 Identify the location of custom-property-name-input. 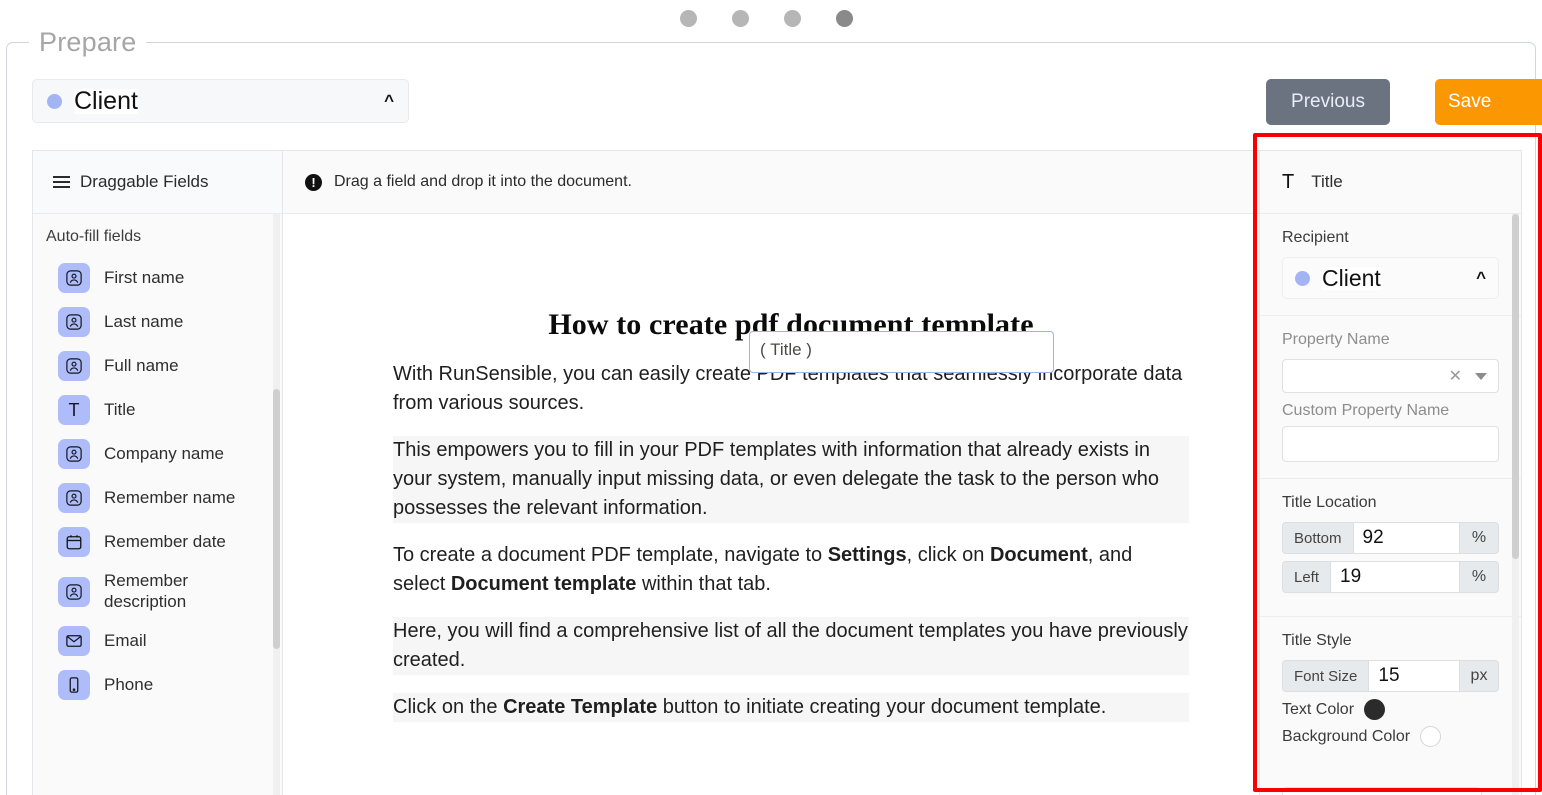
(1390, 444).